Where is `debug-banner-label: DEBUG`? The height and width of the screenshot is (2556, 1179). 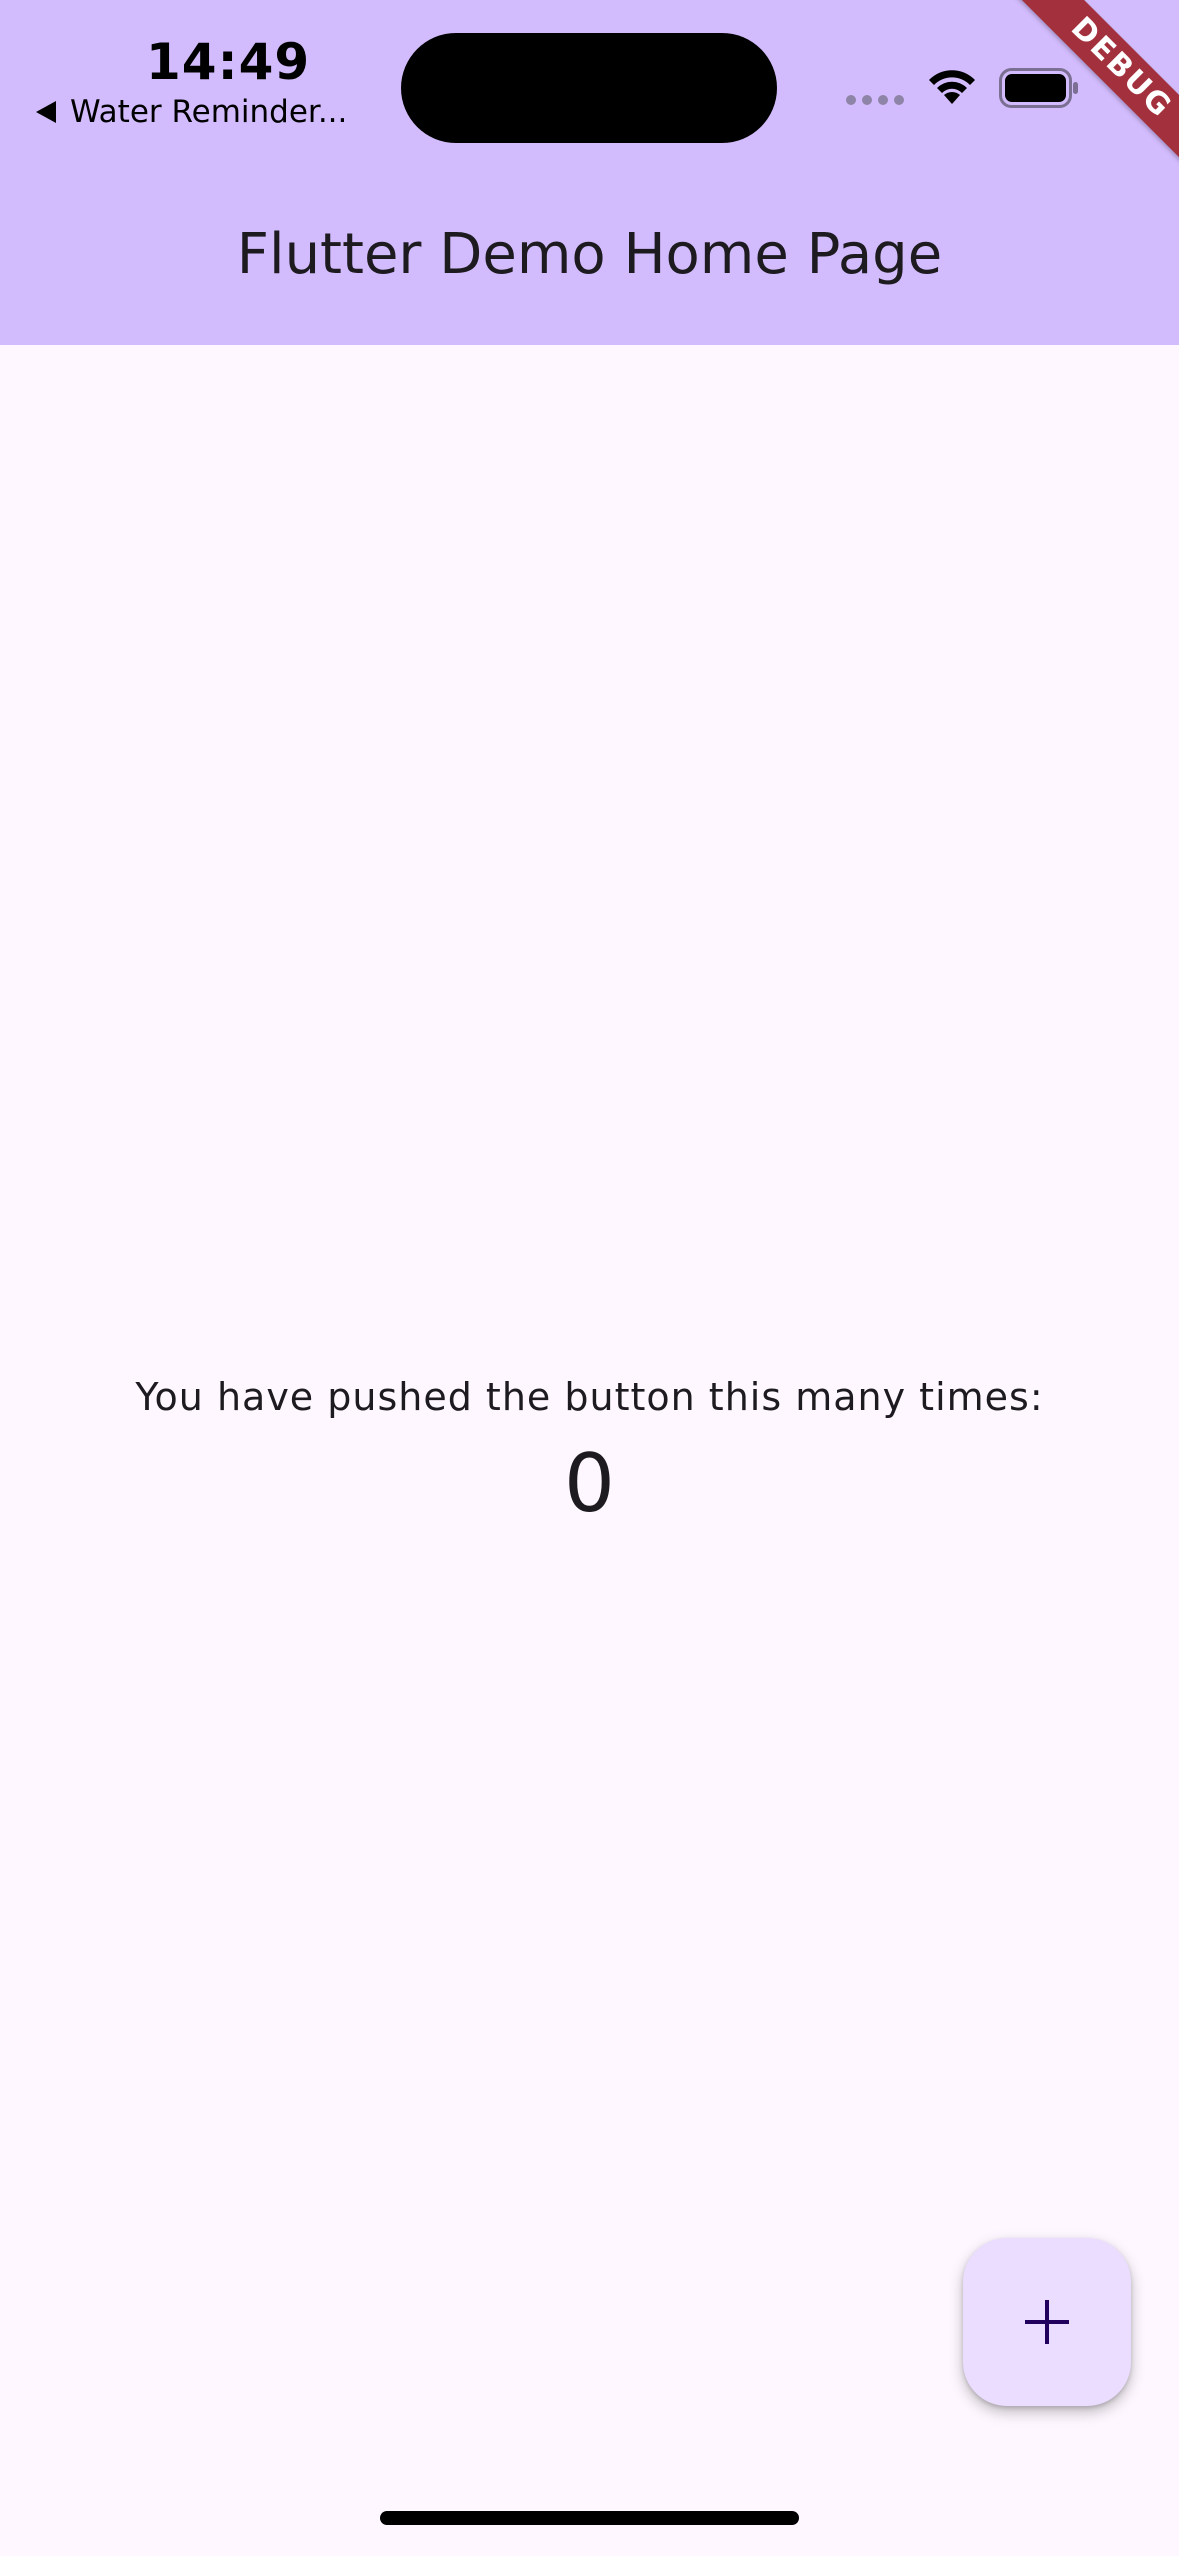
debug-banner-label: DEBUG is located at coordinates (1089, 95).